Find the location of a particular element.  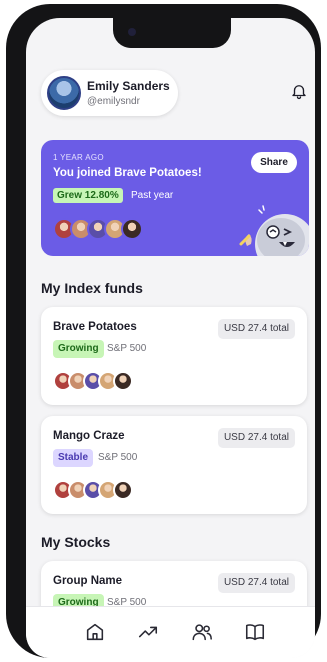

bell-icon is located at coordinates (299, 91).